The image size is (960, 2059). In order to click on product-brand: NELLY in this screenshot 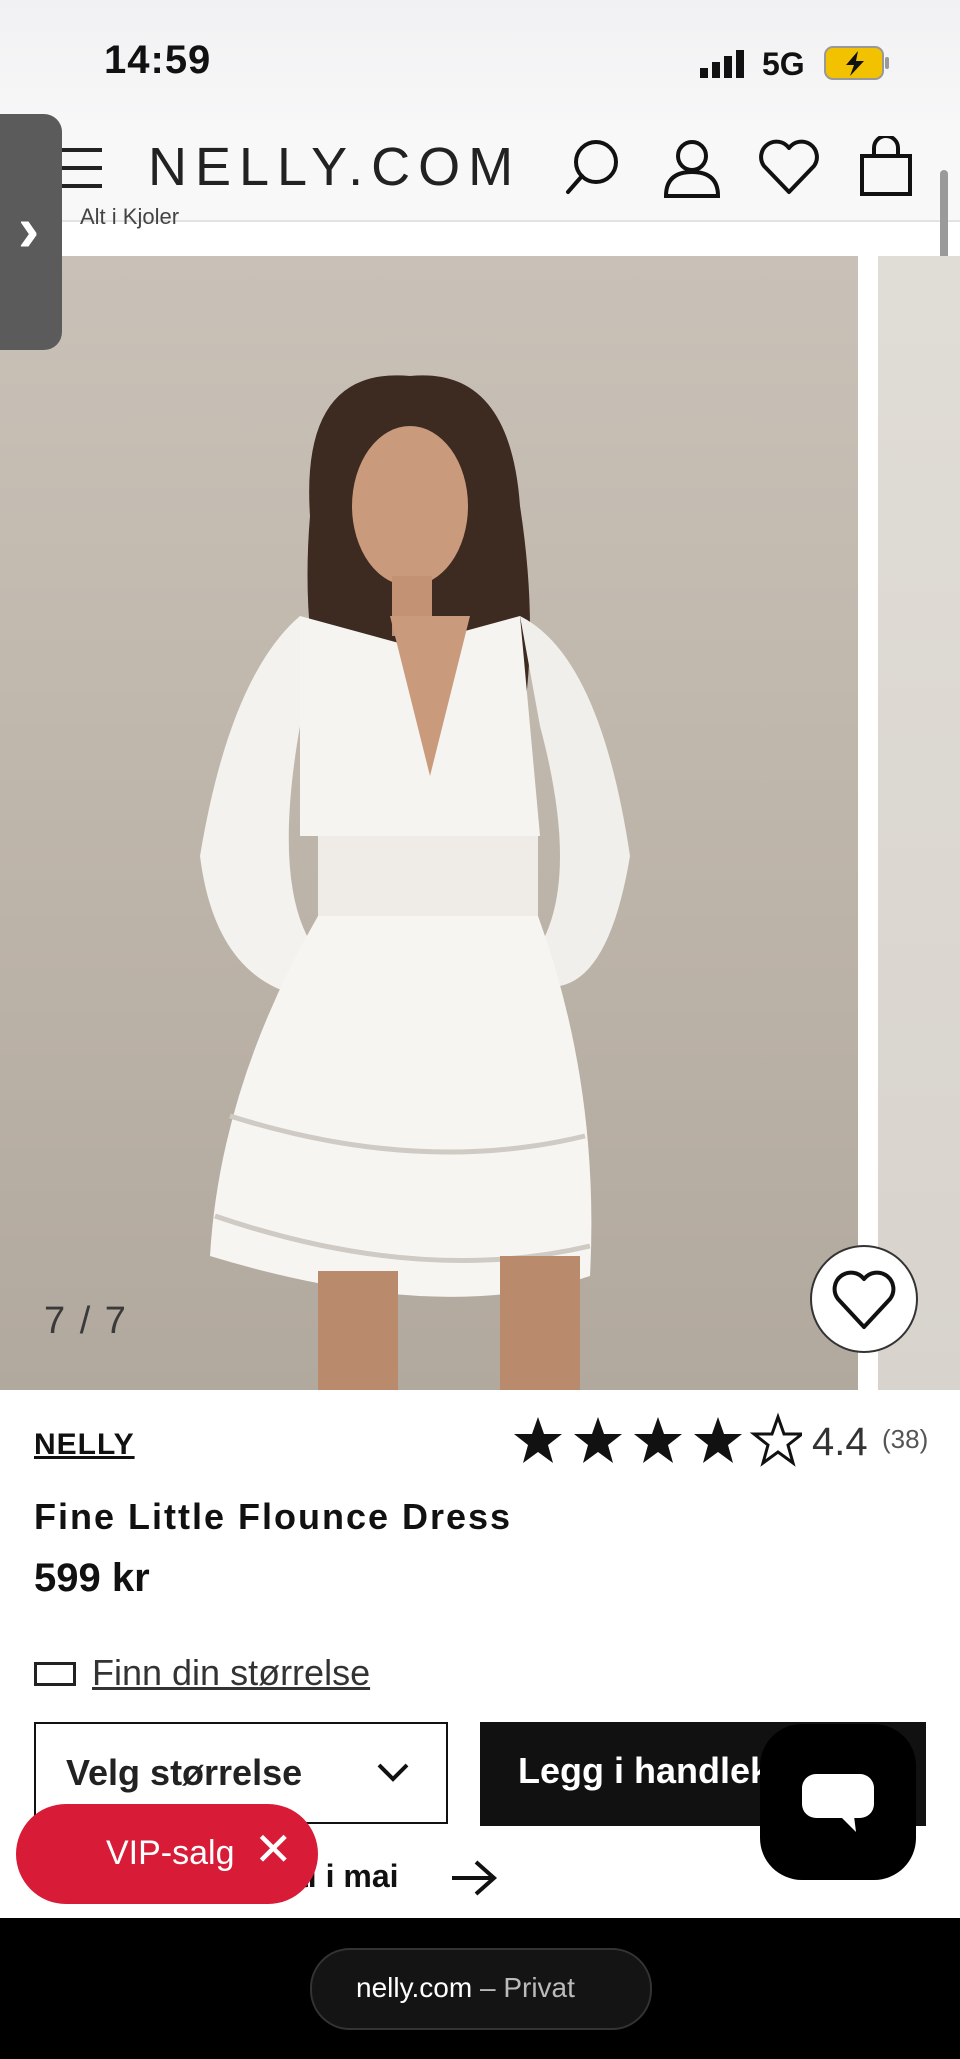, I will do `click(84, 1445)`.